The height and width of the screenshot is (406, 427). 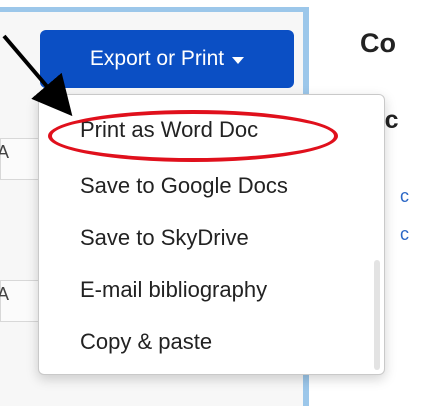 I want to click on page-title: Co, so click(x=378, y=43).